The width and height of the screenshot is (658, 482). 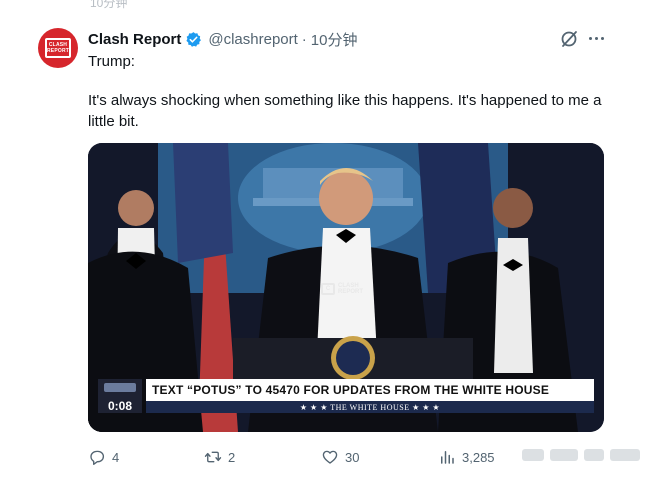 What do you see at coordinates (352, 457) in the screenshot?
I see `like-count: 30` at bounding box center [352, 457].